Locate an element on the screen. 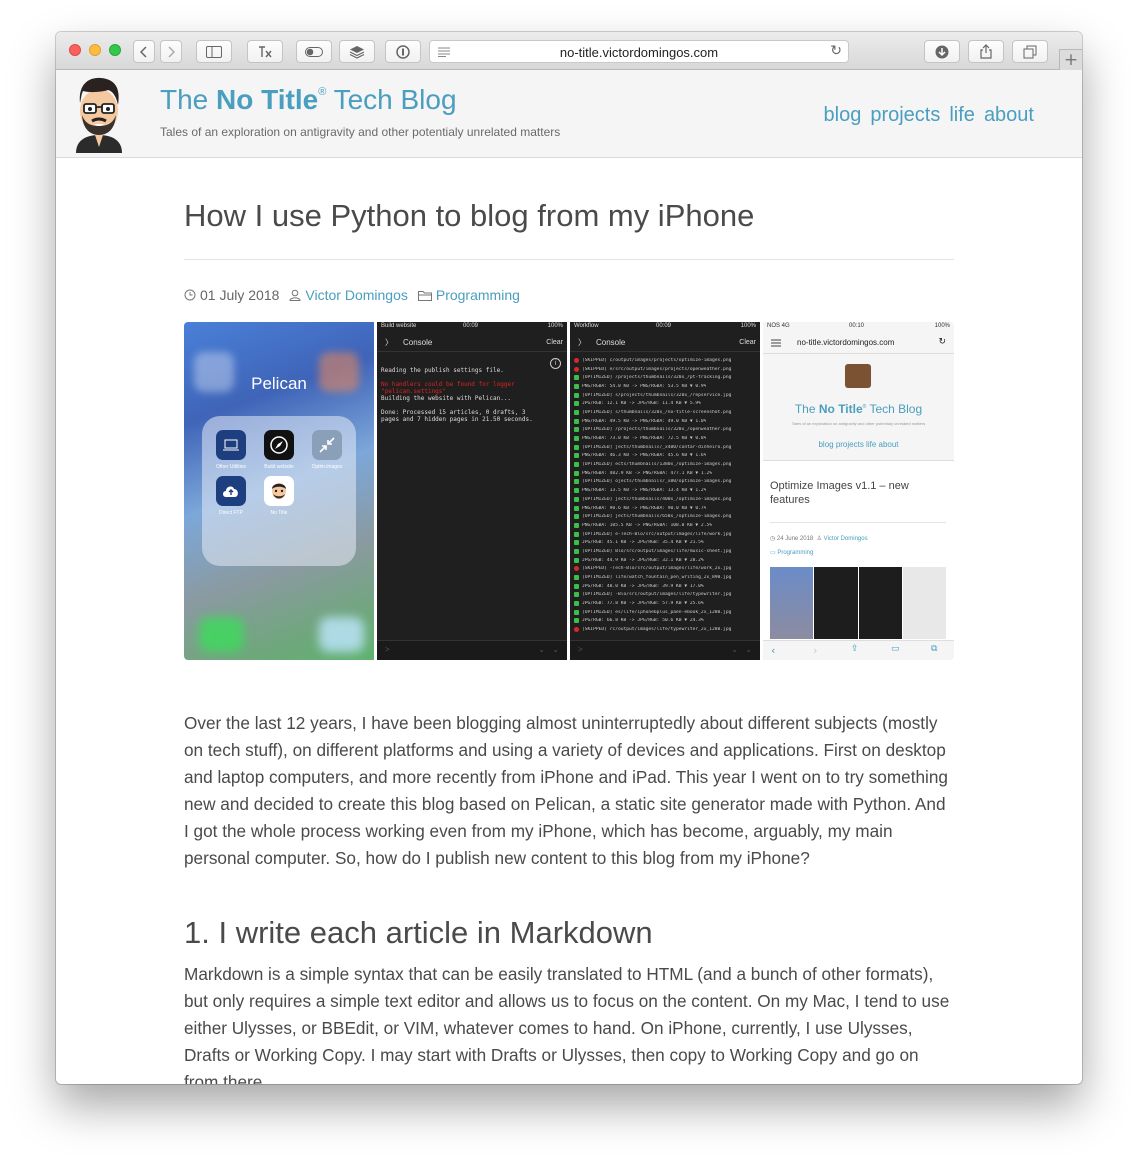 This screenshot has height=1165, width=1138. folder-name: Pelican is located at coordinates (279, 383).